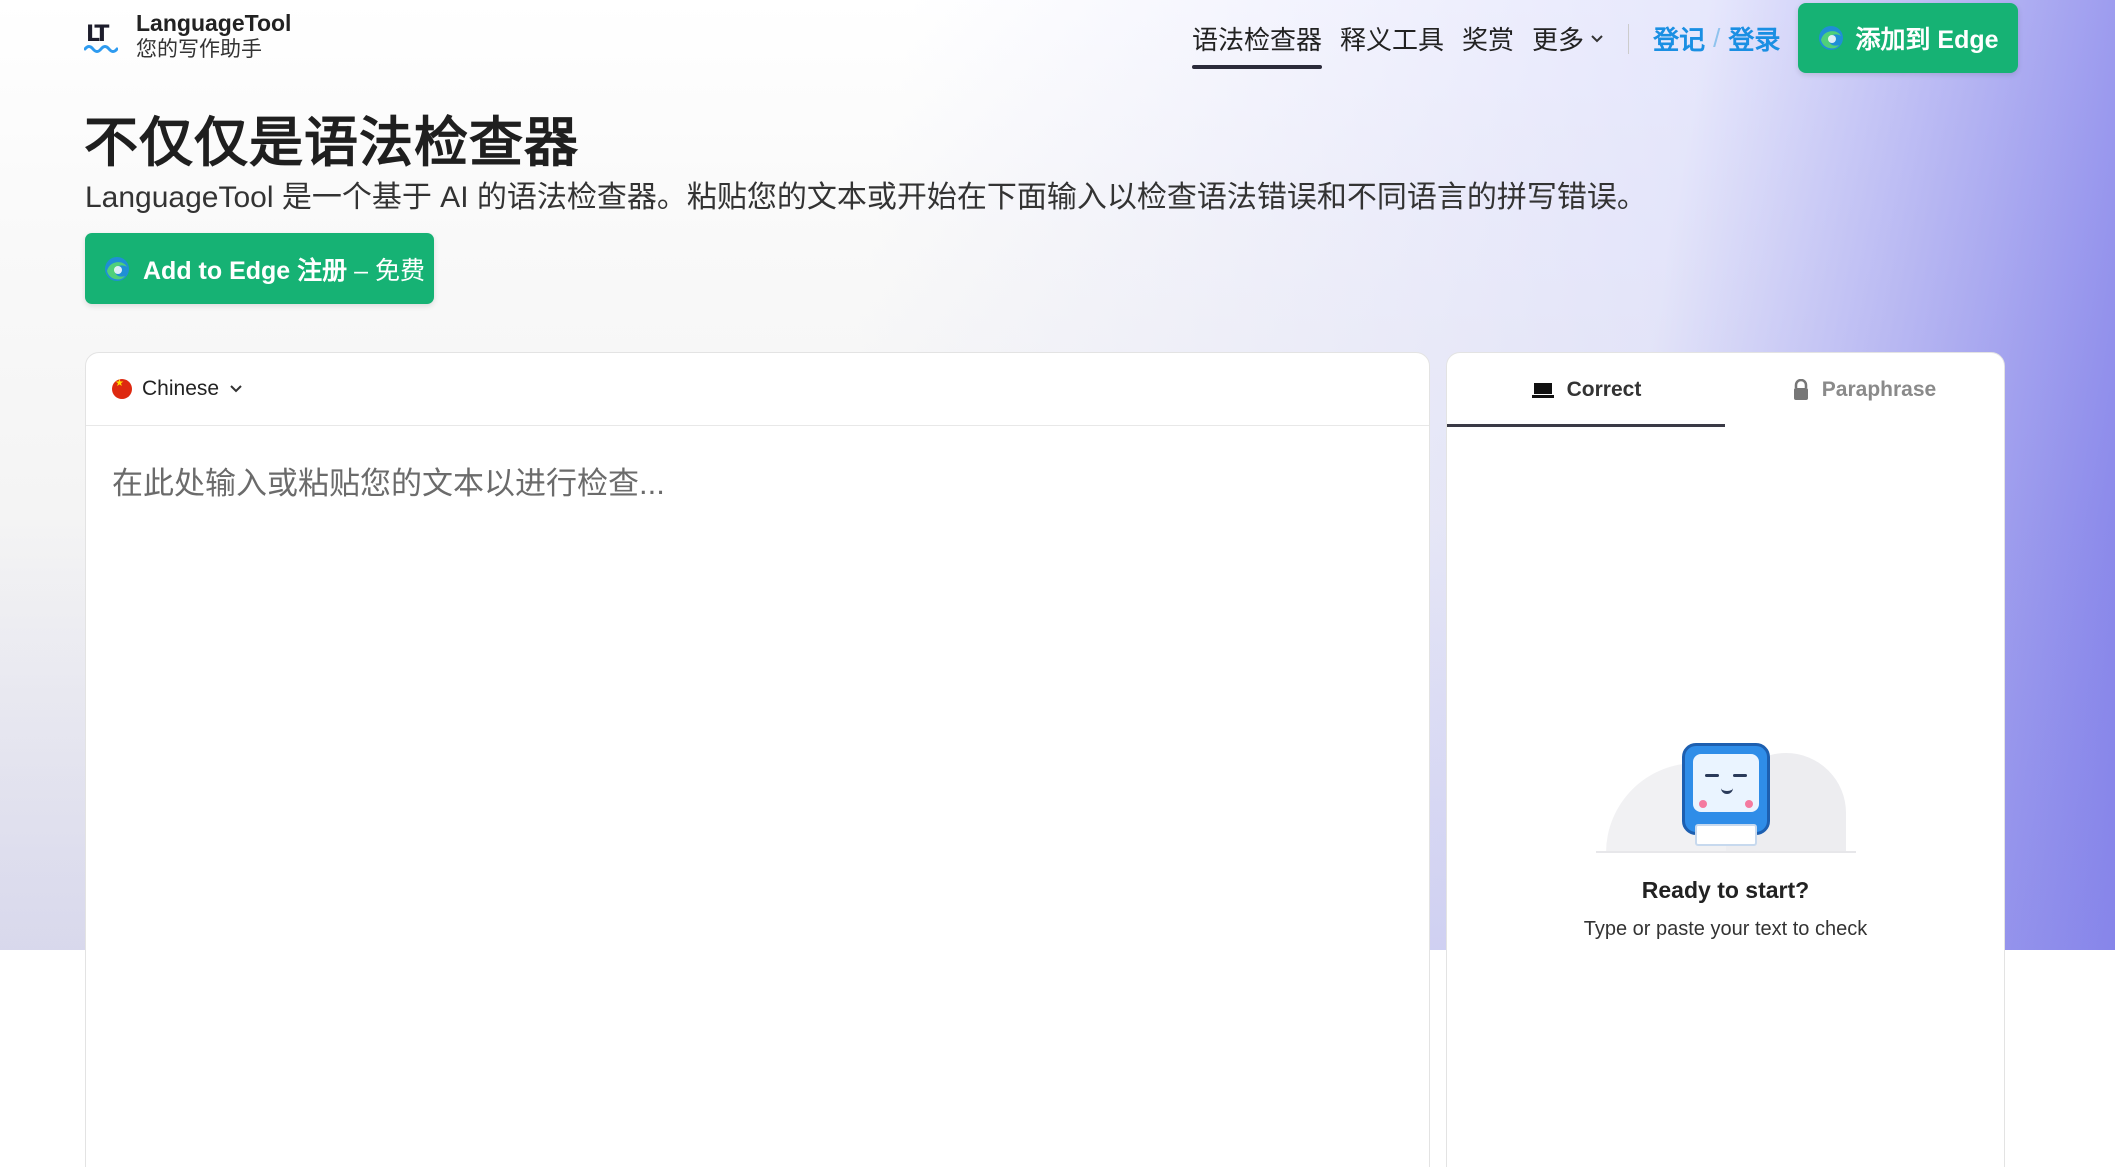 The image size is (2115, 1167). What do you see at coordinates (122, 389) in the screenshot?
I see `china-flag-icon` at bounding box center [122, 389].